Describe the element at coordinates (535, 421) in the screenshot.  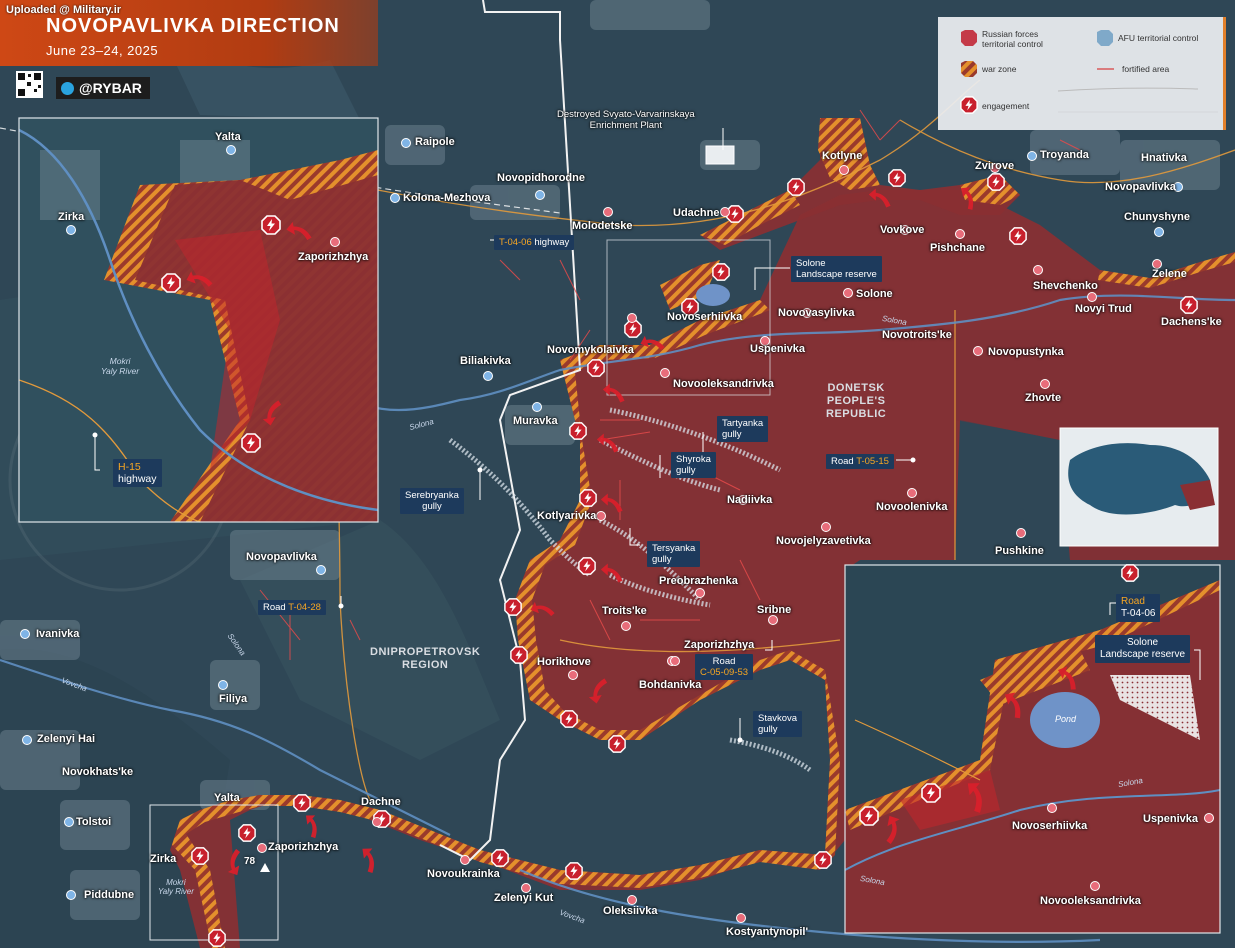
I see `place-muravka: Muravka` at that location.